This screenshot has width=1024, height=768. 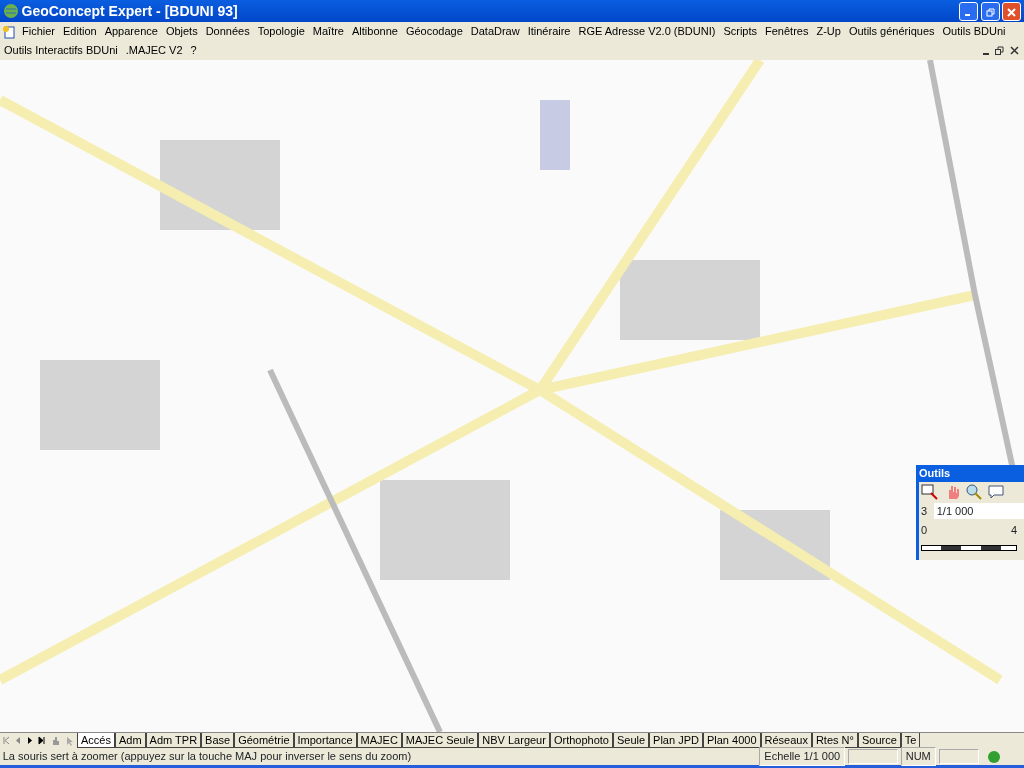 What do you see at coordinates (375, 31) in the screenshot?
I see `menu-item: Altibonne` at bounding box center [375, 31].